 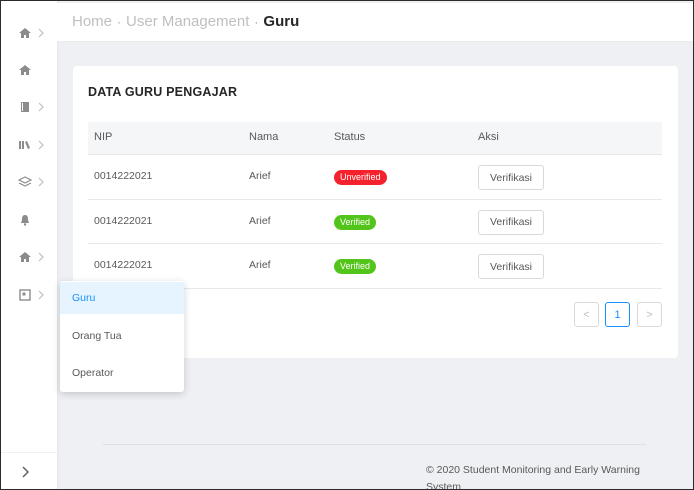 What do you see at coordinates (103, 137) in the screenshot?
I see `column-header-nip: NIP` at bounding box center [103, 137].